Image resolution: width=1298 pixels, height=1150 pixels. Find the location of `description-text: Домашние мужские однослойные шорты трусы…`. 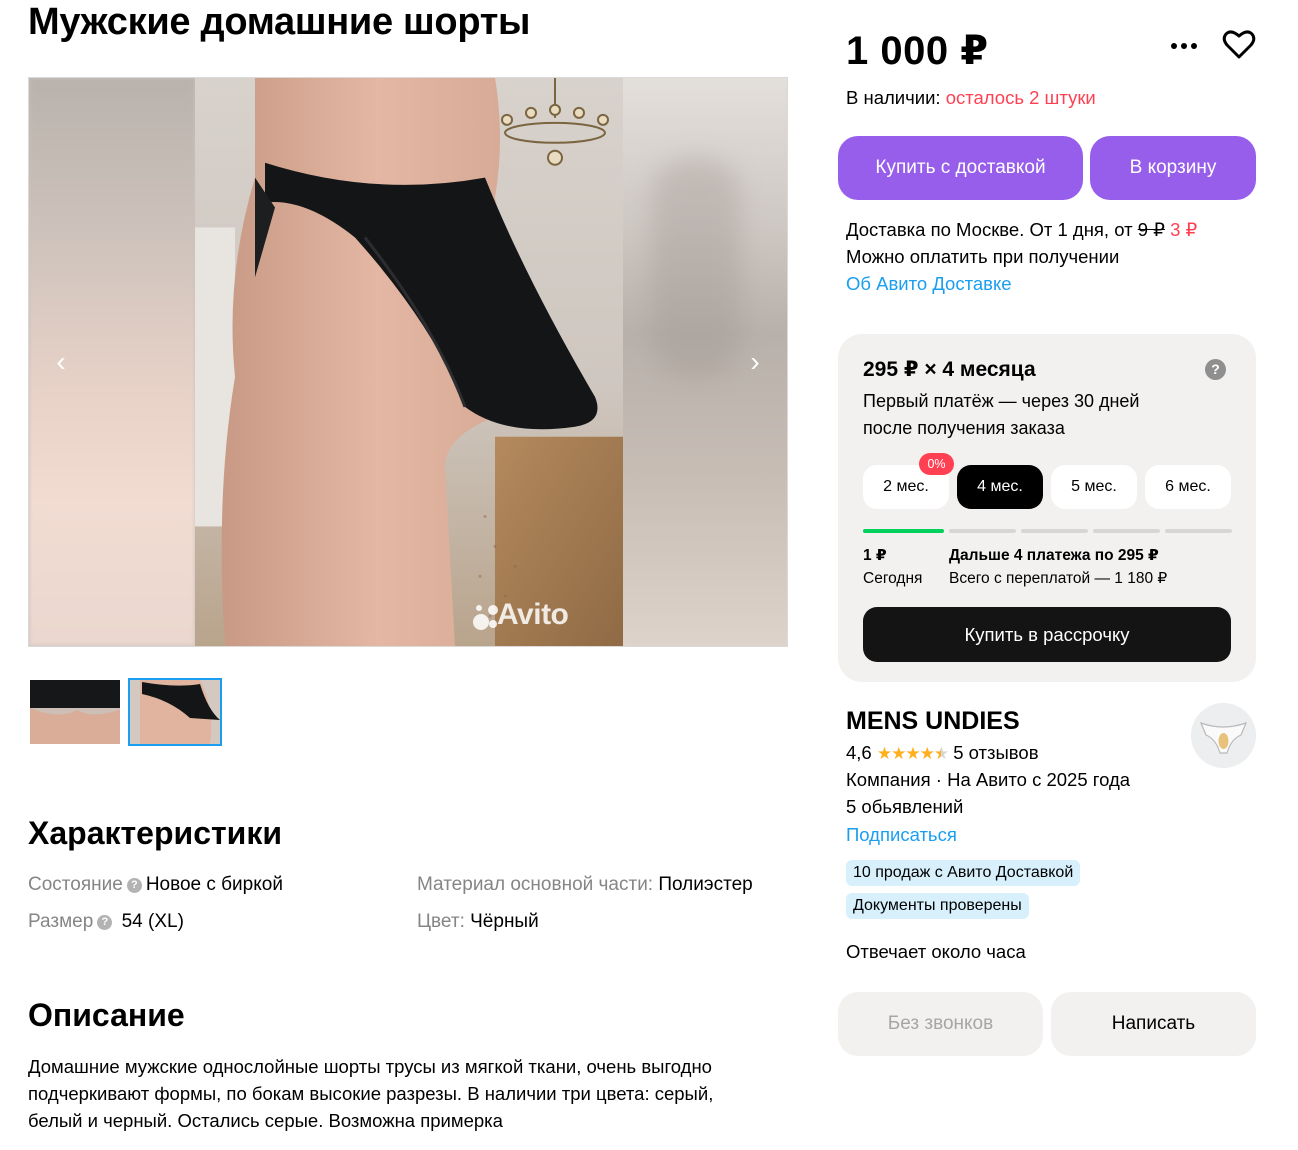

description-text: Домашние мужские однослойные шорты трусы… is located at coordinates (371, 1093).